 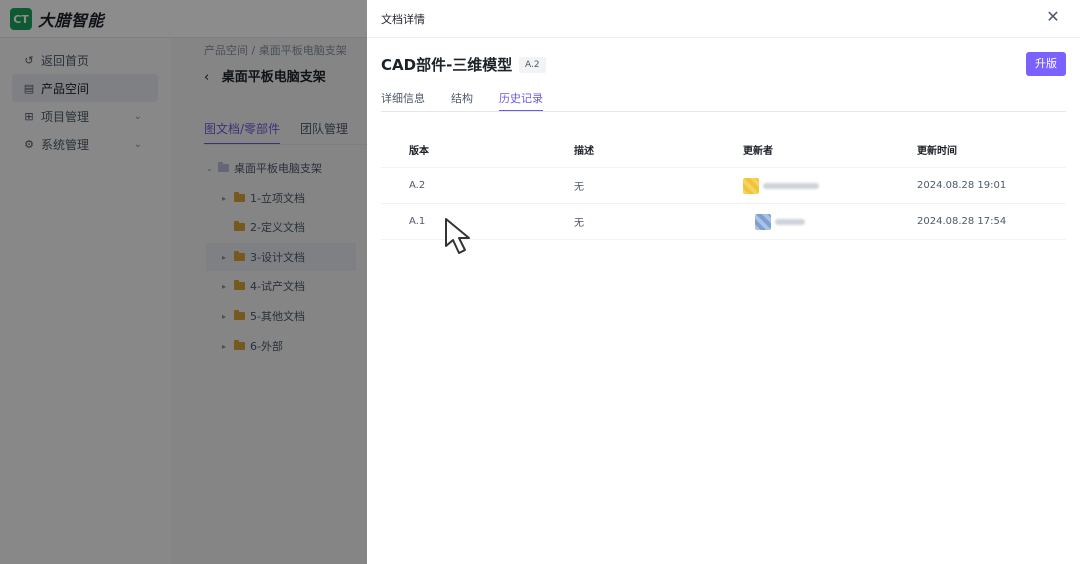 What do you see at coordinates (1053, 17) in the screenshot?
I see `close-icon: ✕` at bounding box center [1053, 17].